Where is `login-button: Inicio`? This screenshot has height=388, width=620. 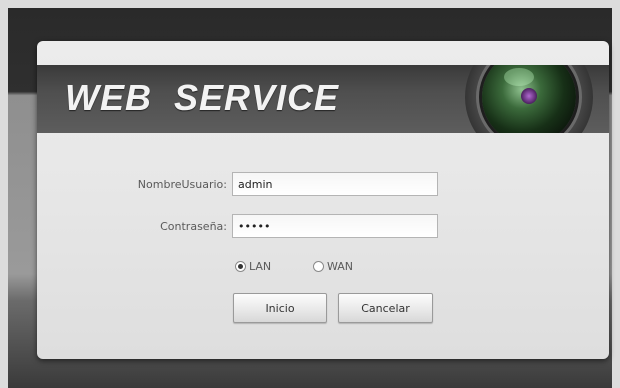 login-button: Inicio is located at coordinates (280, 308).